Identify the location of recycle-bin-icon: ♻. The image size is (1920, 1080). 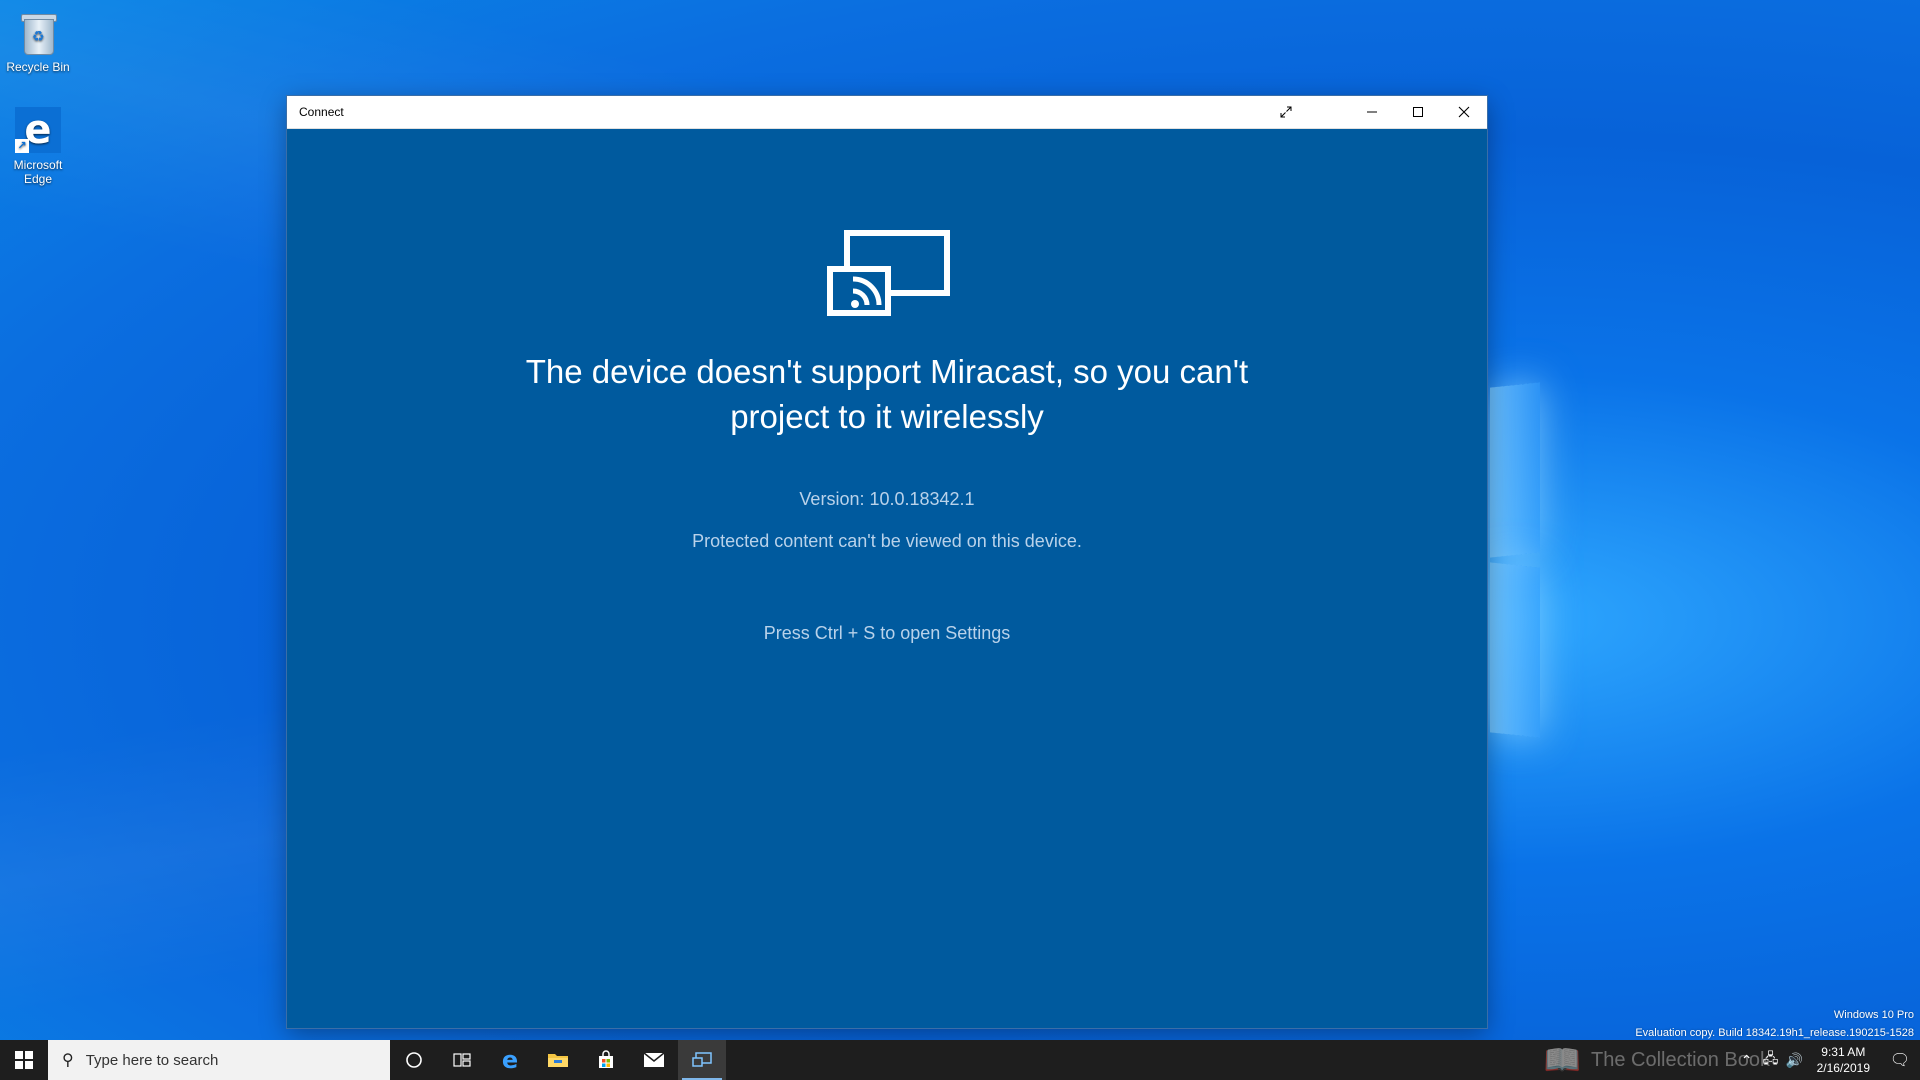
(38, 33).